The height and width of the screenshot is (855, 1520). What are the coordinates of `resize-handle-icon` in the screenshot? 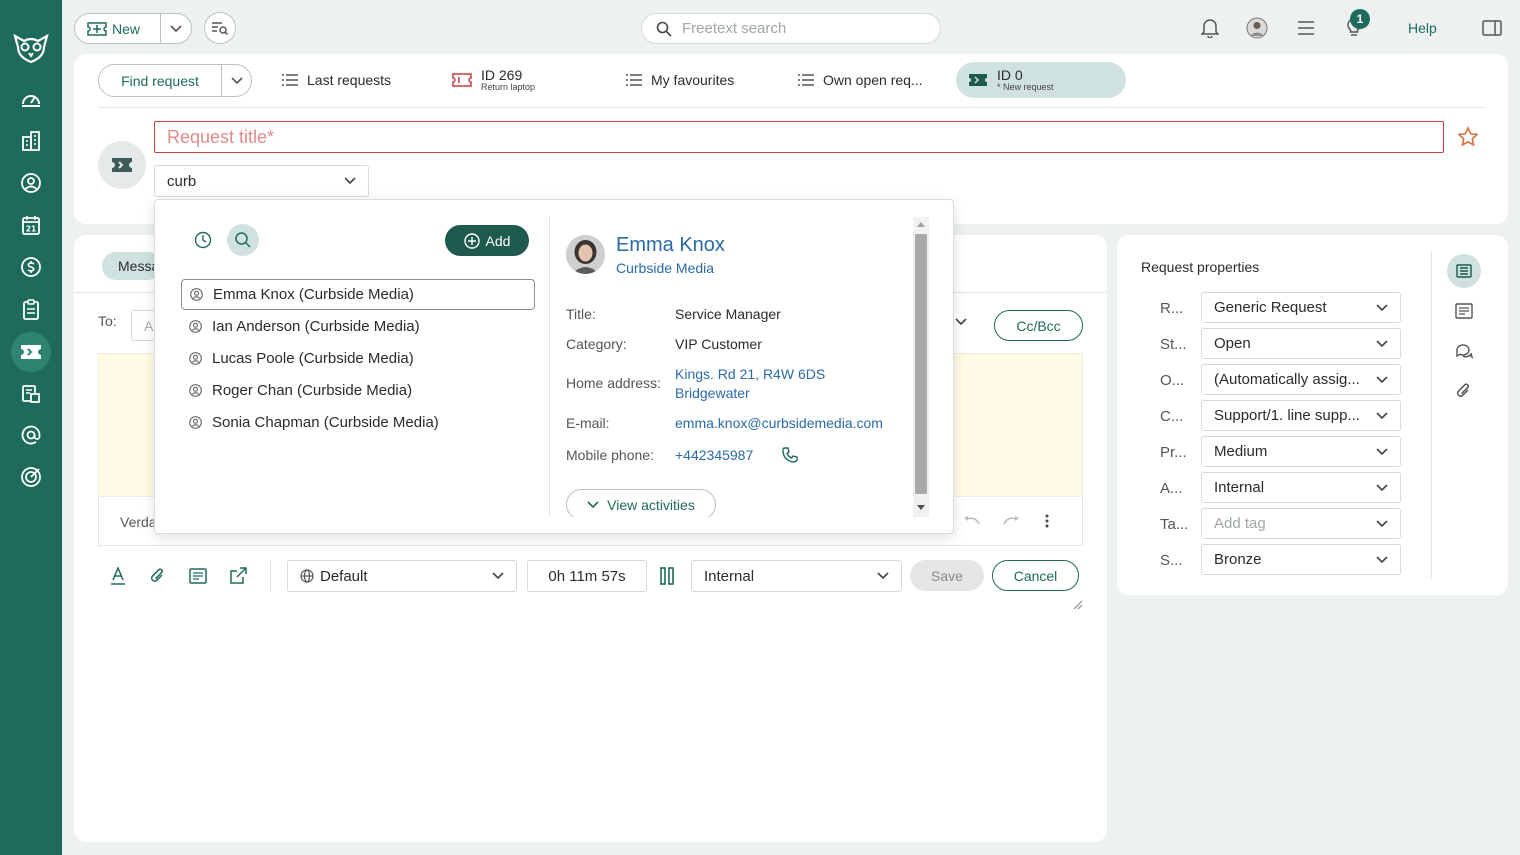 It's located at (1078, 605).